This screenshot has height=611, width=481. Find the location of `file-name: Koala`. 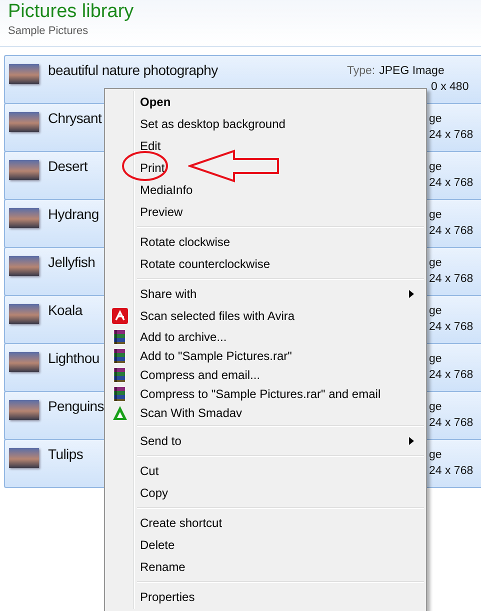

file-name: Koala is located at coordinates (65, 310).